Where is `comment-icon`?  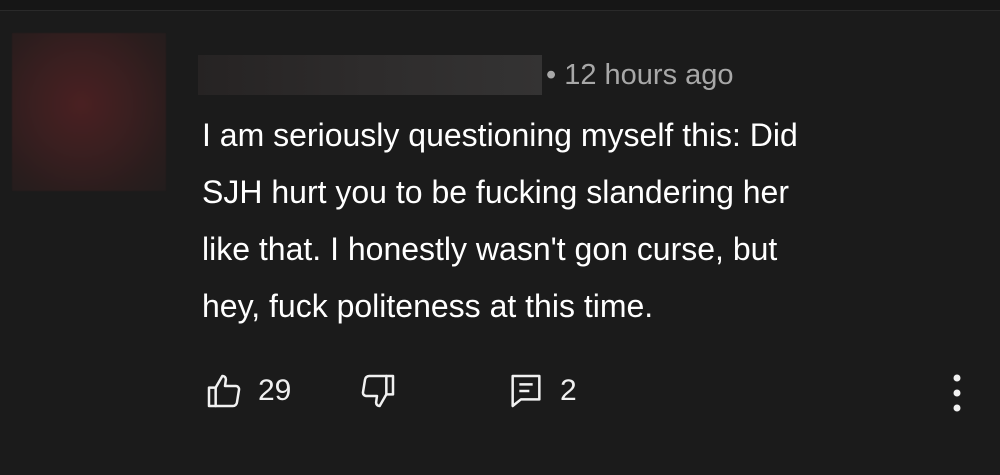 comment-icon is located at coordinates (526, 391).